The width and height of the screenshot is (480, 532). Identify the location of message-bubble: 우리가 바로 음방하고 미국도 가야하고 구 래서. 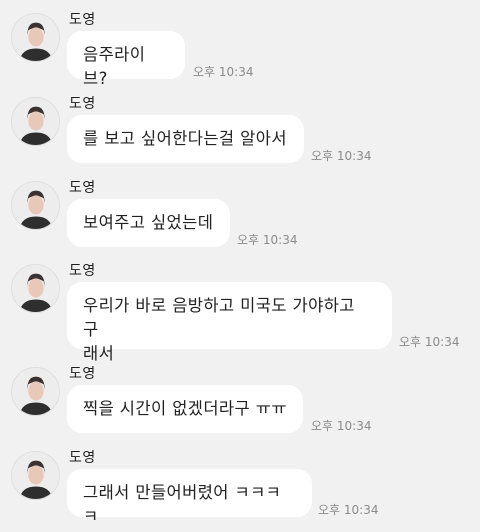
(229, 322).